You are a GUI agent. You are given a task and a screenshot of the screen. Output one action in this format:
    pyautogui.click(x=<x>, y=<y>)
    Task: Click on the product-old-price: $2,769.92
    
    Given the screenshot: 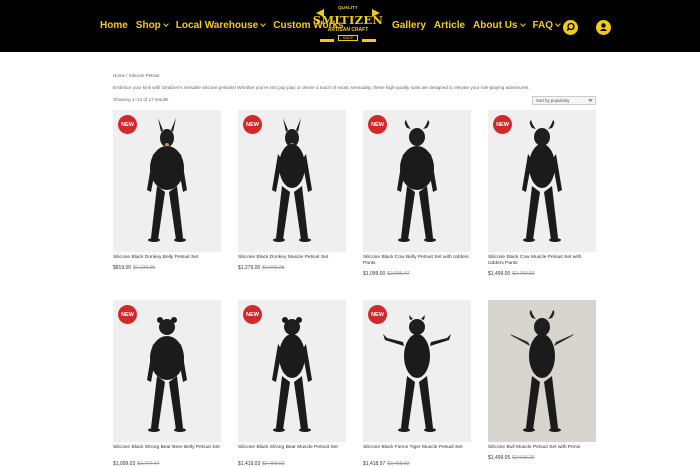 What is the action you would take?
    pyautogui.click(x=523, y=274)
    